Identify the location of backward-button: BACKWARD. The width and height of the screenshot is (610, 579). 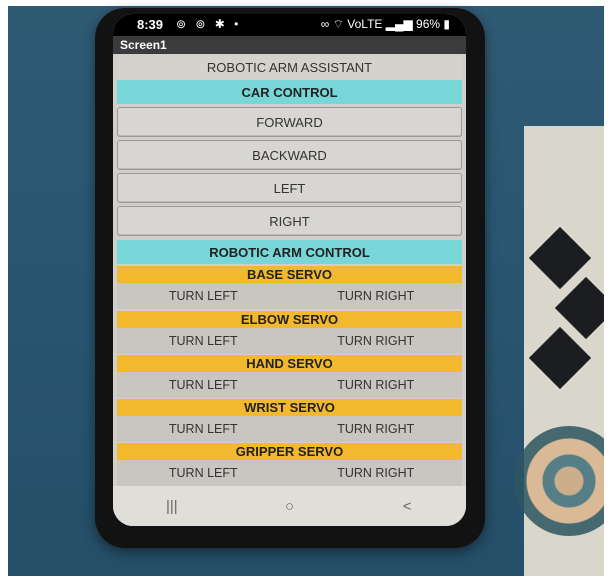
(289, 155).